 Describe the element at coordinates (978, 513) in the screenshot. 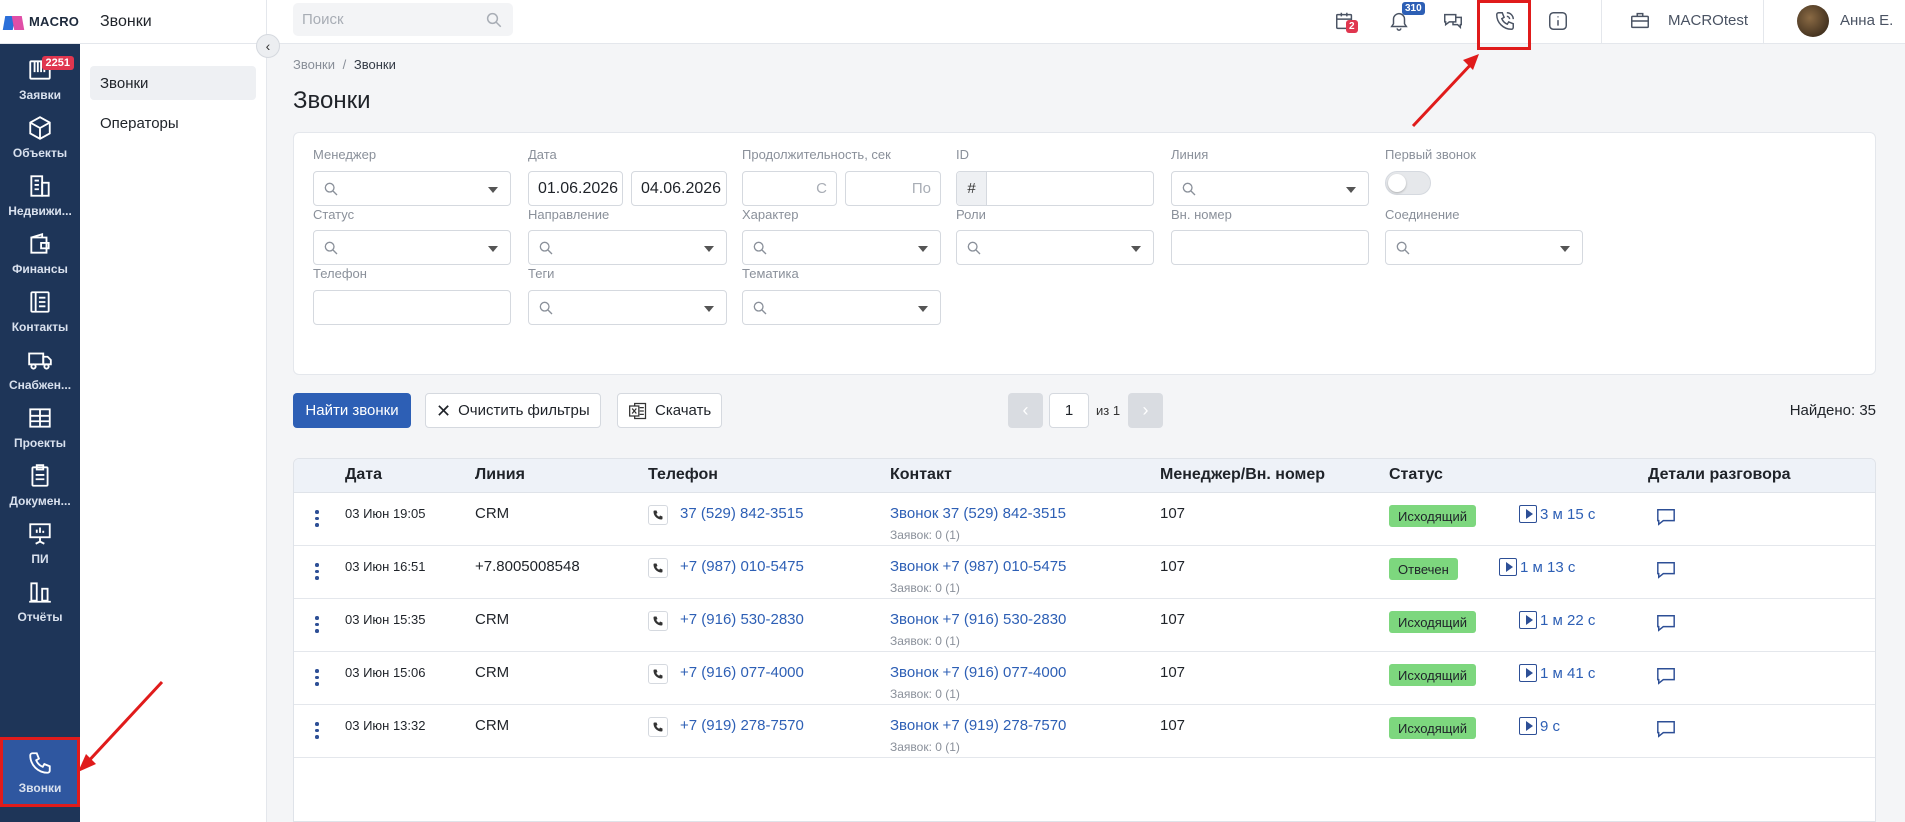

I see `cell-contact: Звонок 37 (529) 842-3515` at that location.